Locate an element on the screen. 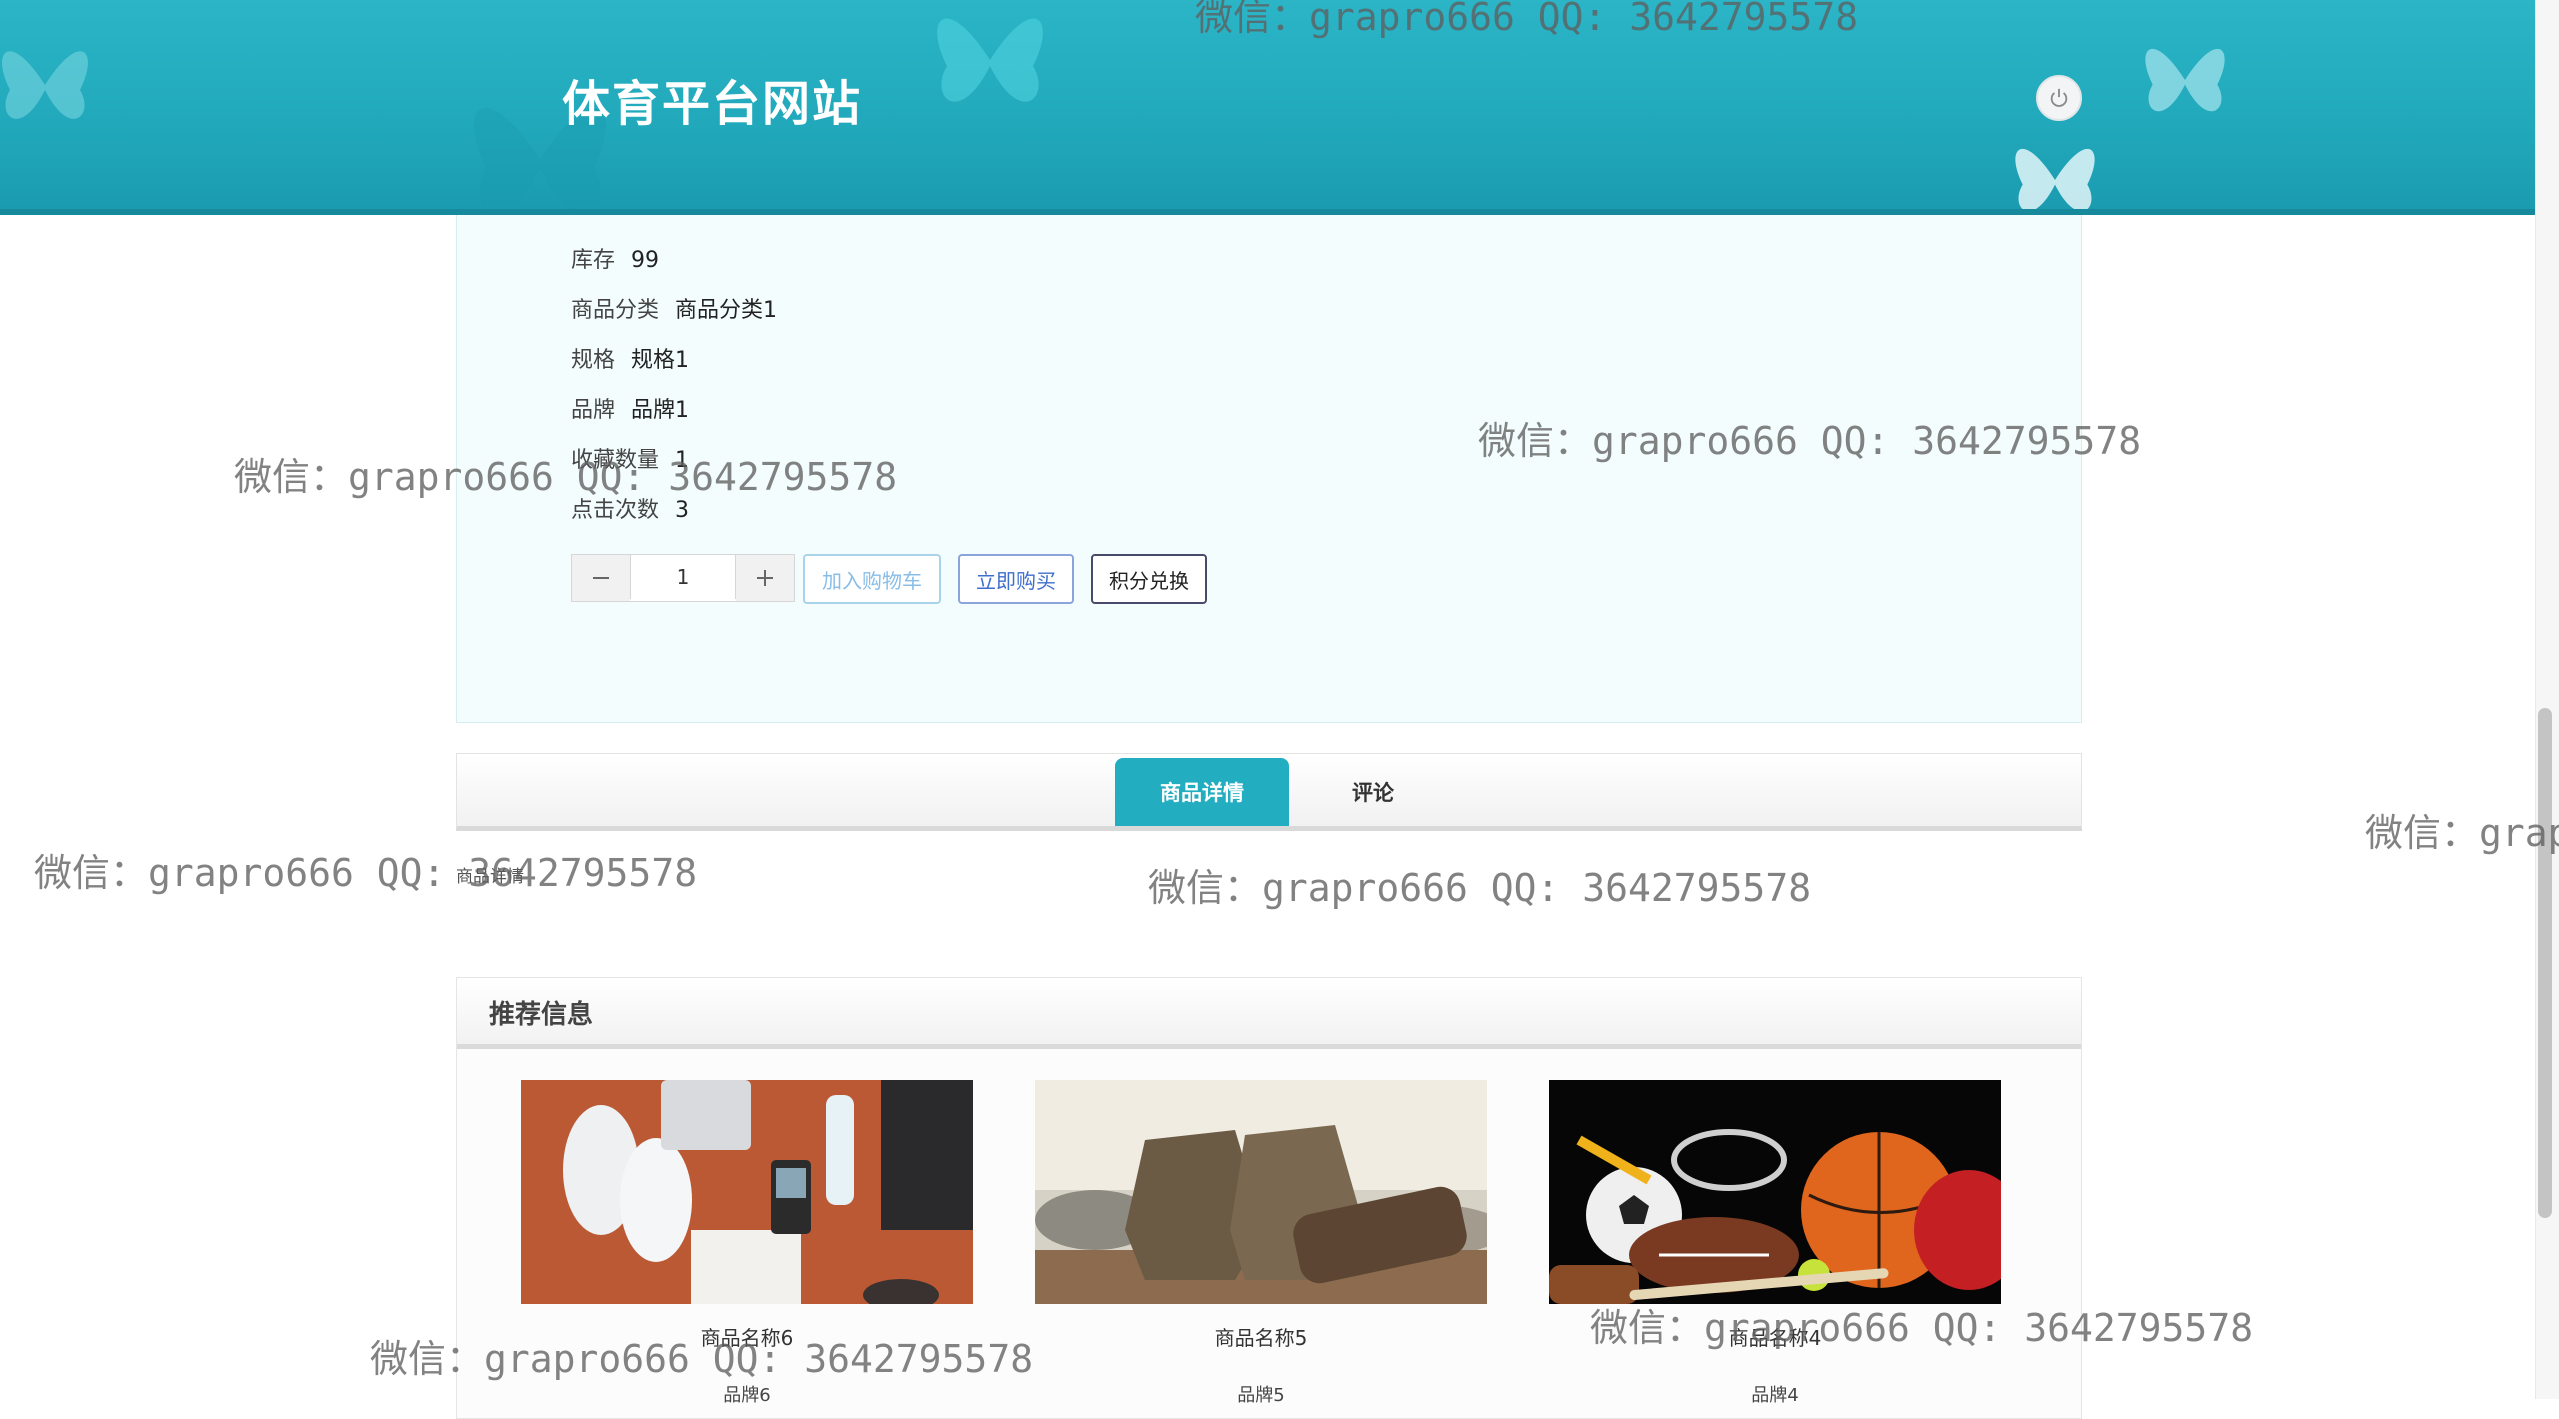 The height and width of the screenshot is (1419, 2559). minus-icon is located at coordinates (601, 578).